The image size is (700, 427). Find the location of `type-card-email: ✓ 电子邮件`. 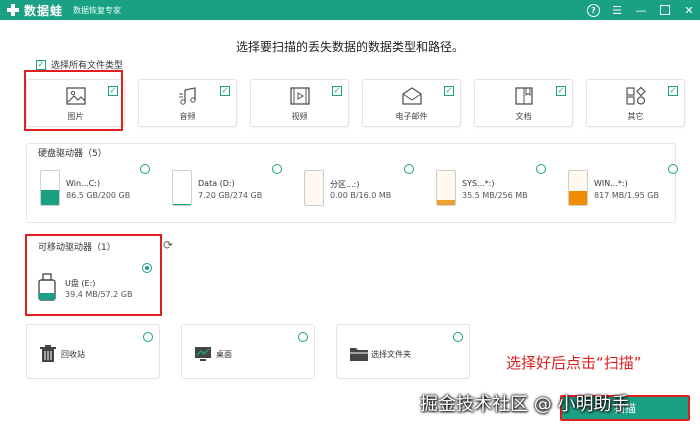

type-card-email: ✓ 电子邮件 is located at coordinates (411, 103).